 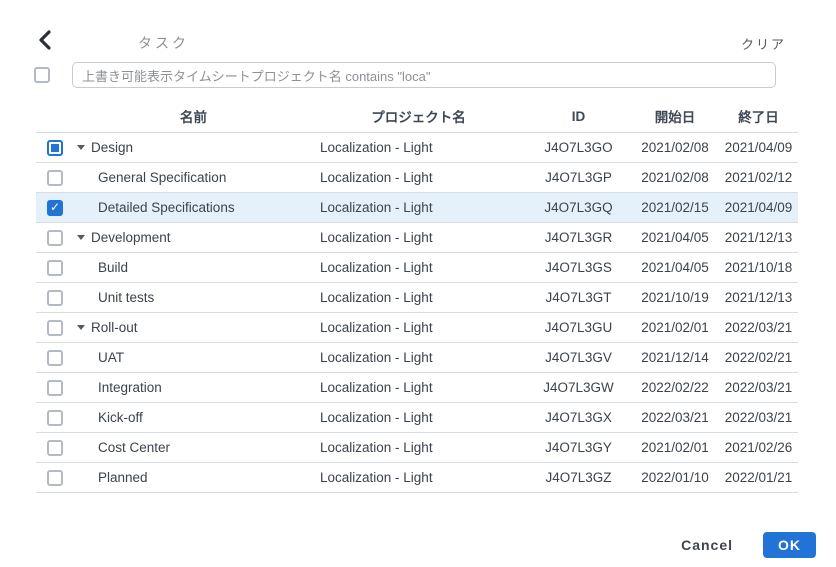 I want to click on id-cell: J4O7L3GU, so click(x=578, y=327).